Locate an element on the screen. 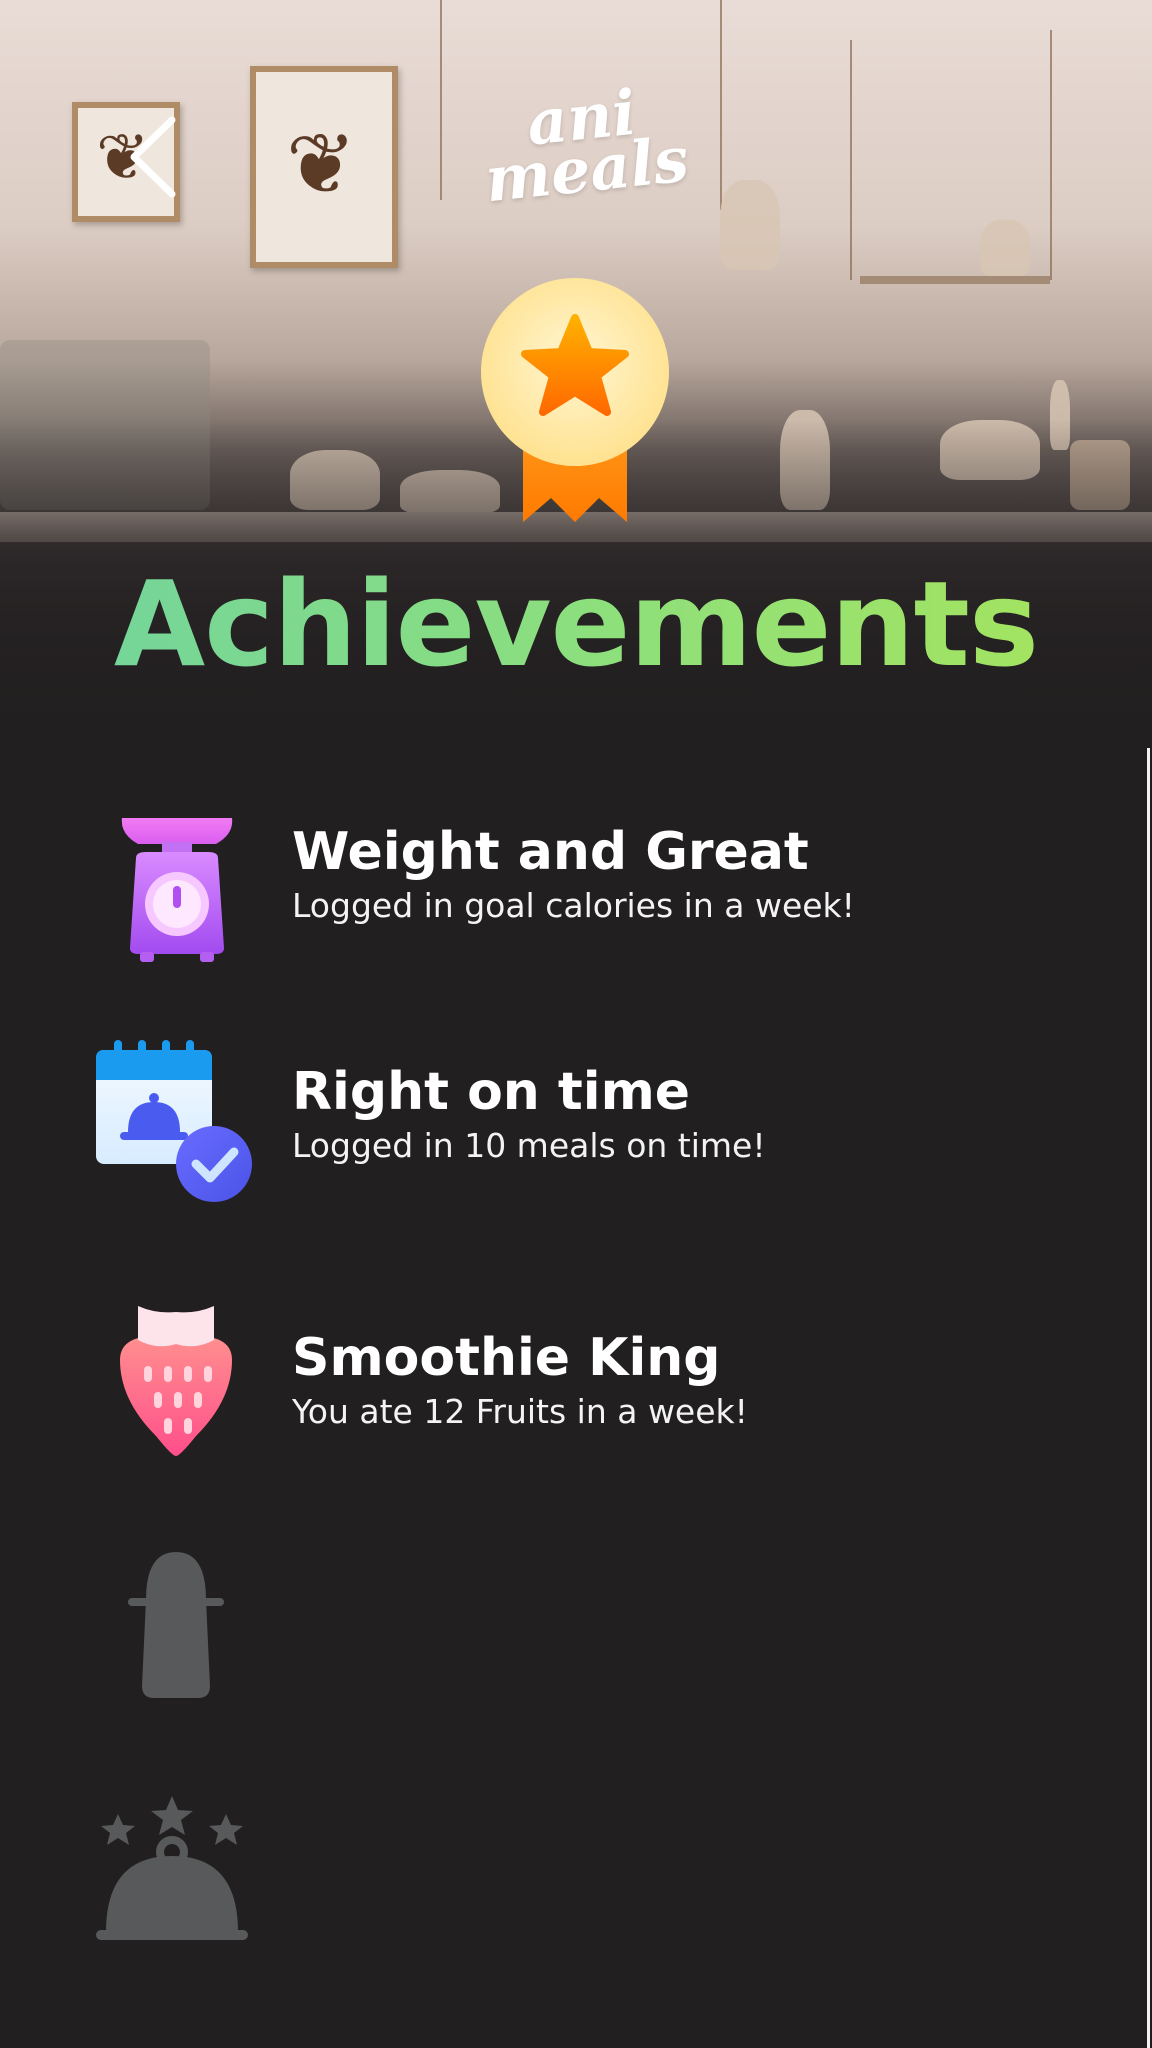 The height and width of the screenshot is (2048, 1152). achievement-description: Logged in 10 meals on time! is located at coordinates (529, 1145).